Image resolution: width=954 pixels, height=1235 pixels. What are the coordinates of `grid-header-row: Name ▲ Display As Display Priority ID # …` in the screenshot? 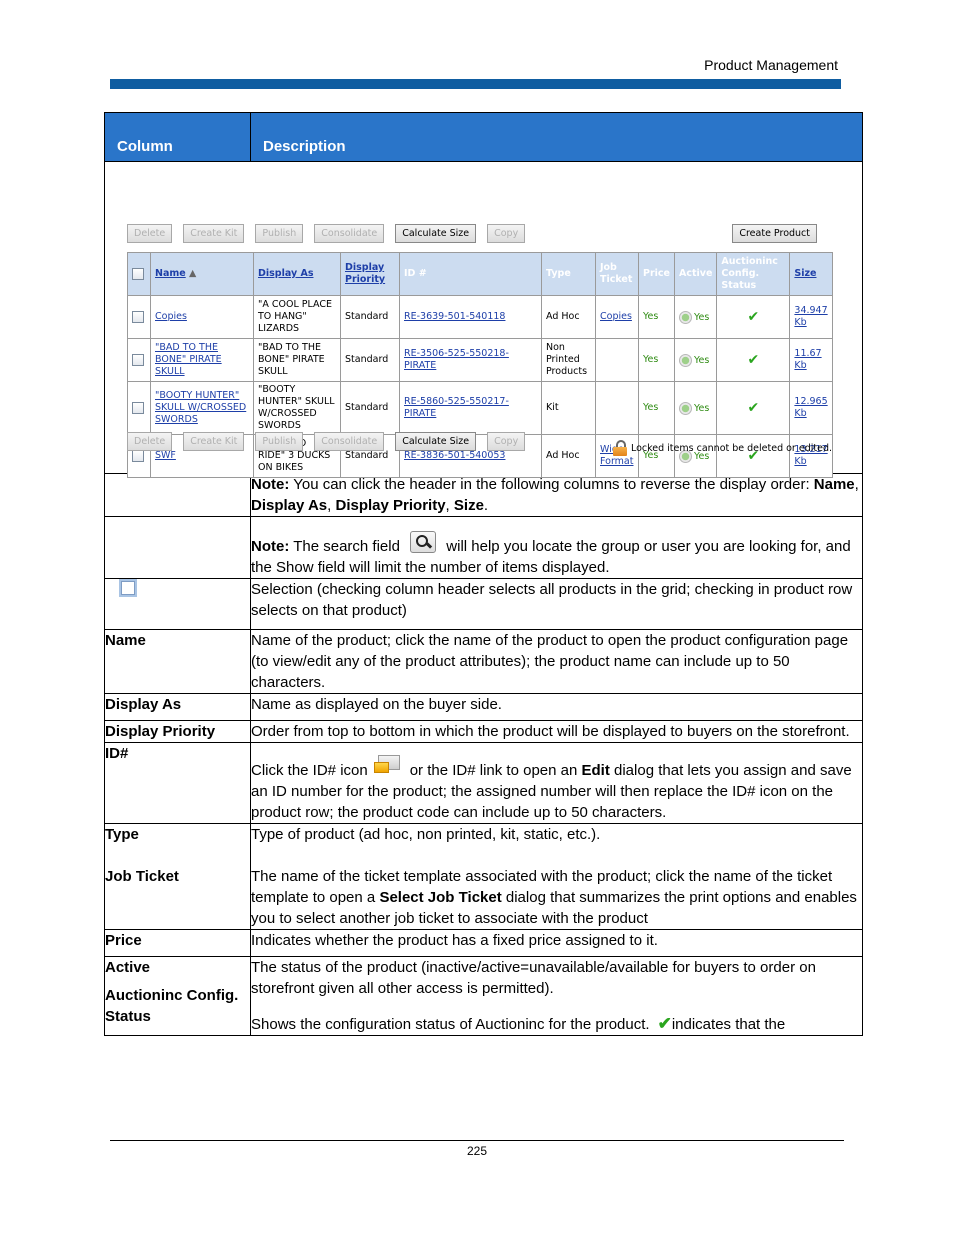 It's located at (480, 274).